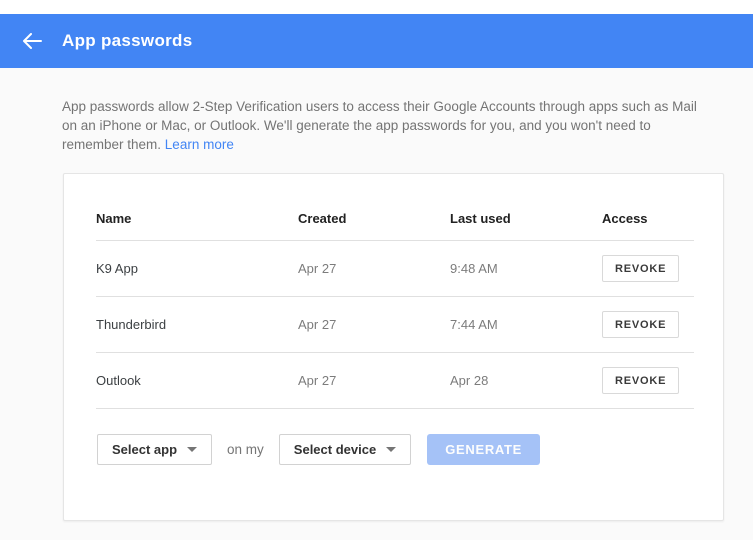 The width and height of the screenshot is (753, 540). I want to click on last-used-cell: Apr 28, so click(469, 380).